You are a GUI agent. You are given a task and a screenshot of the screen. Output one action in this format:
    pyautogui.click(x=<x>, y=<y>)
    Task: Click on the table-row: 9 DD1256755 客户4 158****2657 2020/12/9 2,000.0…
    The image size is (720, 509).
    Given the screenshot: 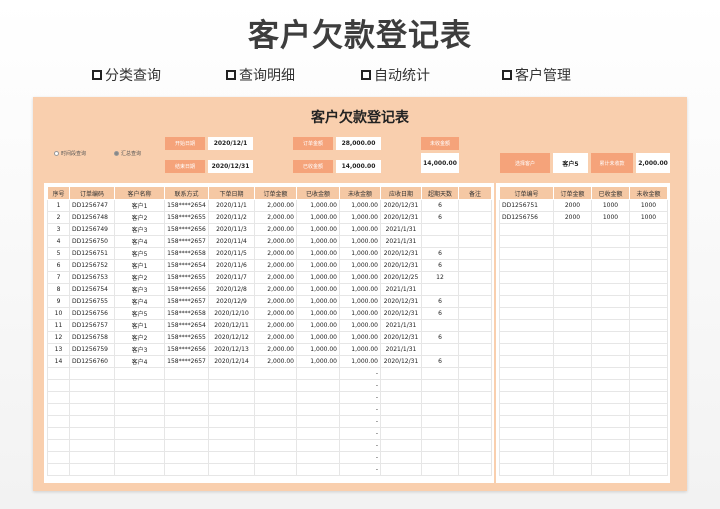 What is the action you would take?
    pyautogui.click(x=269, y=301)
    